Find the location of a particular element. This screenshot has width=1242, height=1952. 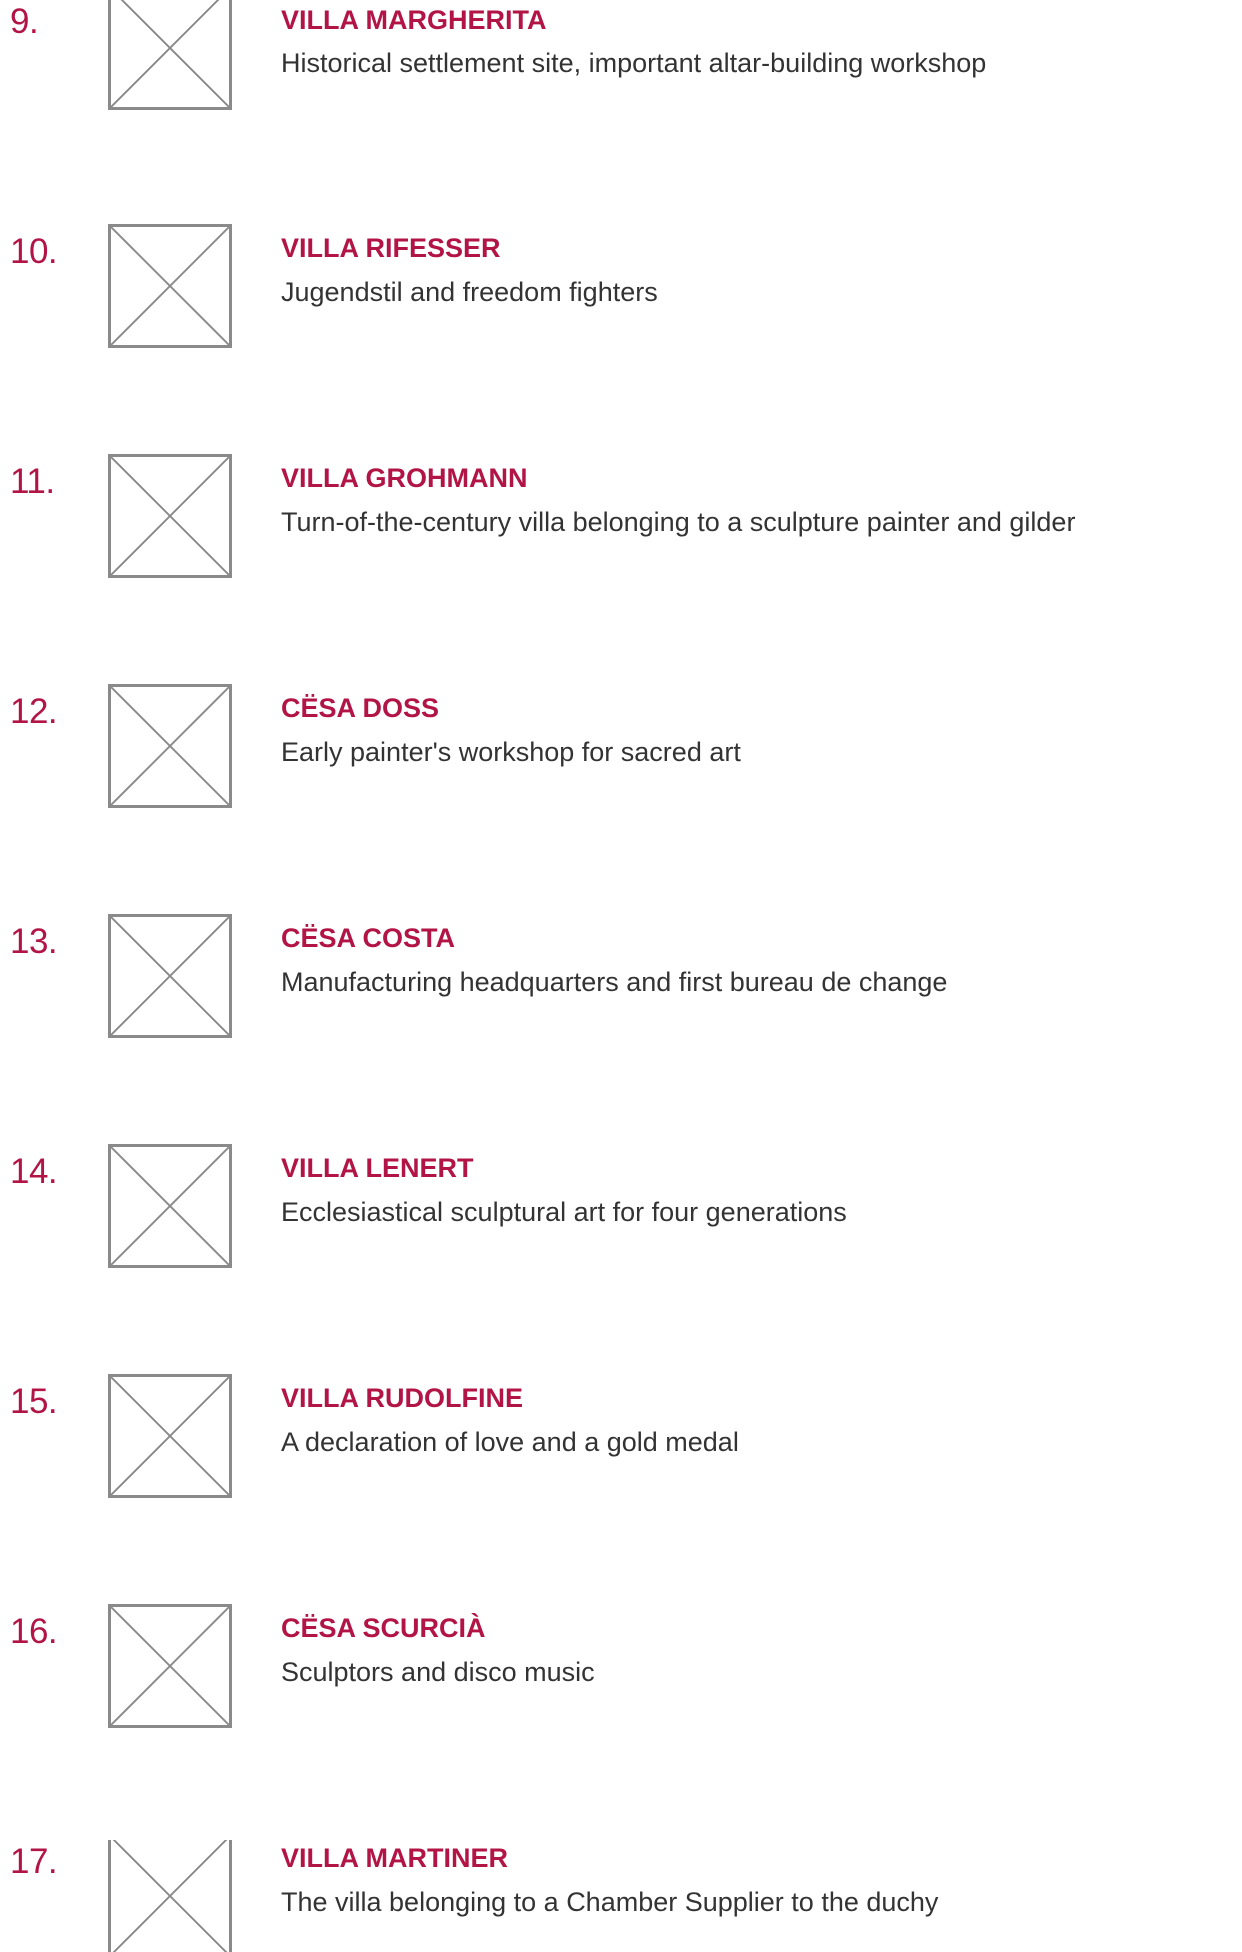

item-title: VILLA MARTINER is located at coordinates (394, 1858).